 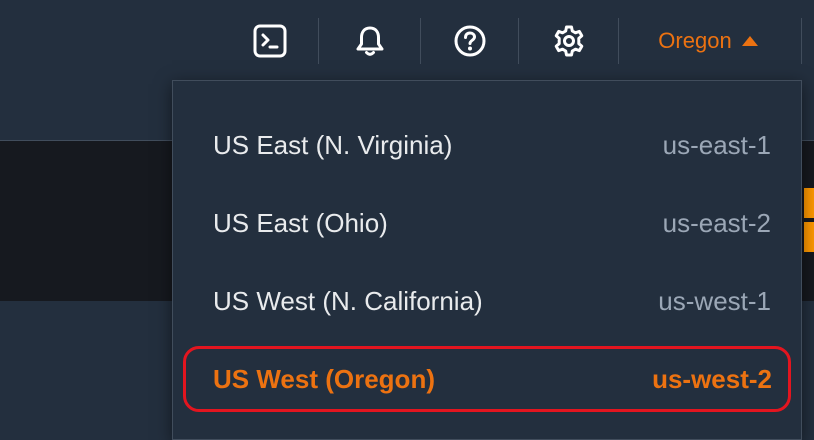 What do you see at coordinates (695, 40) in the screenshot?
I see `region-selector-label: Oregon` at bounding box center [695, 40].